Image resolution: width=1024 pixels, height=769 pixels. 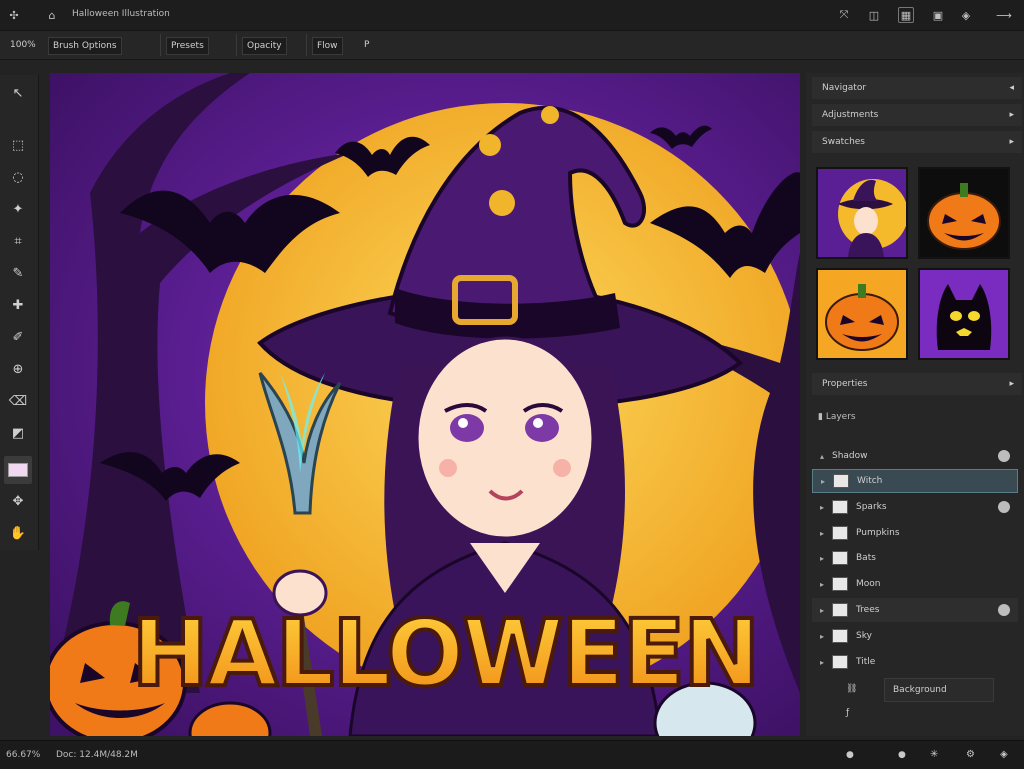 What do you see at coordinates (920, 690) in the screenshot?
I see `layer-name: Background` at bounding box center [920, 690].